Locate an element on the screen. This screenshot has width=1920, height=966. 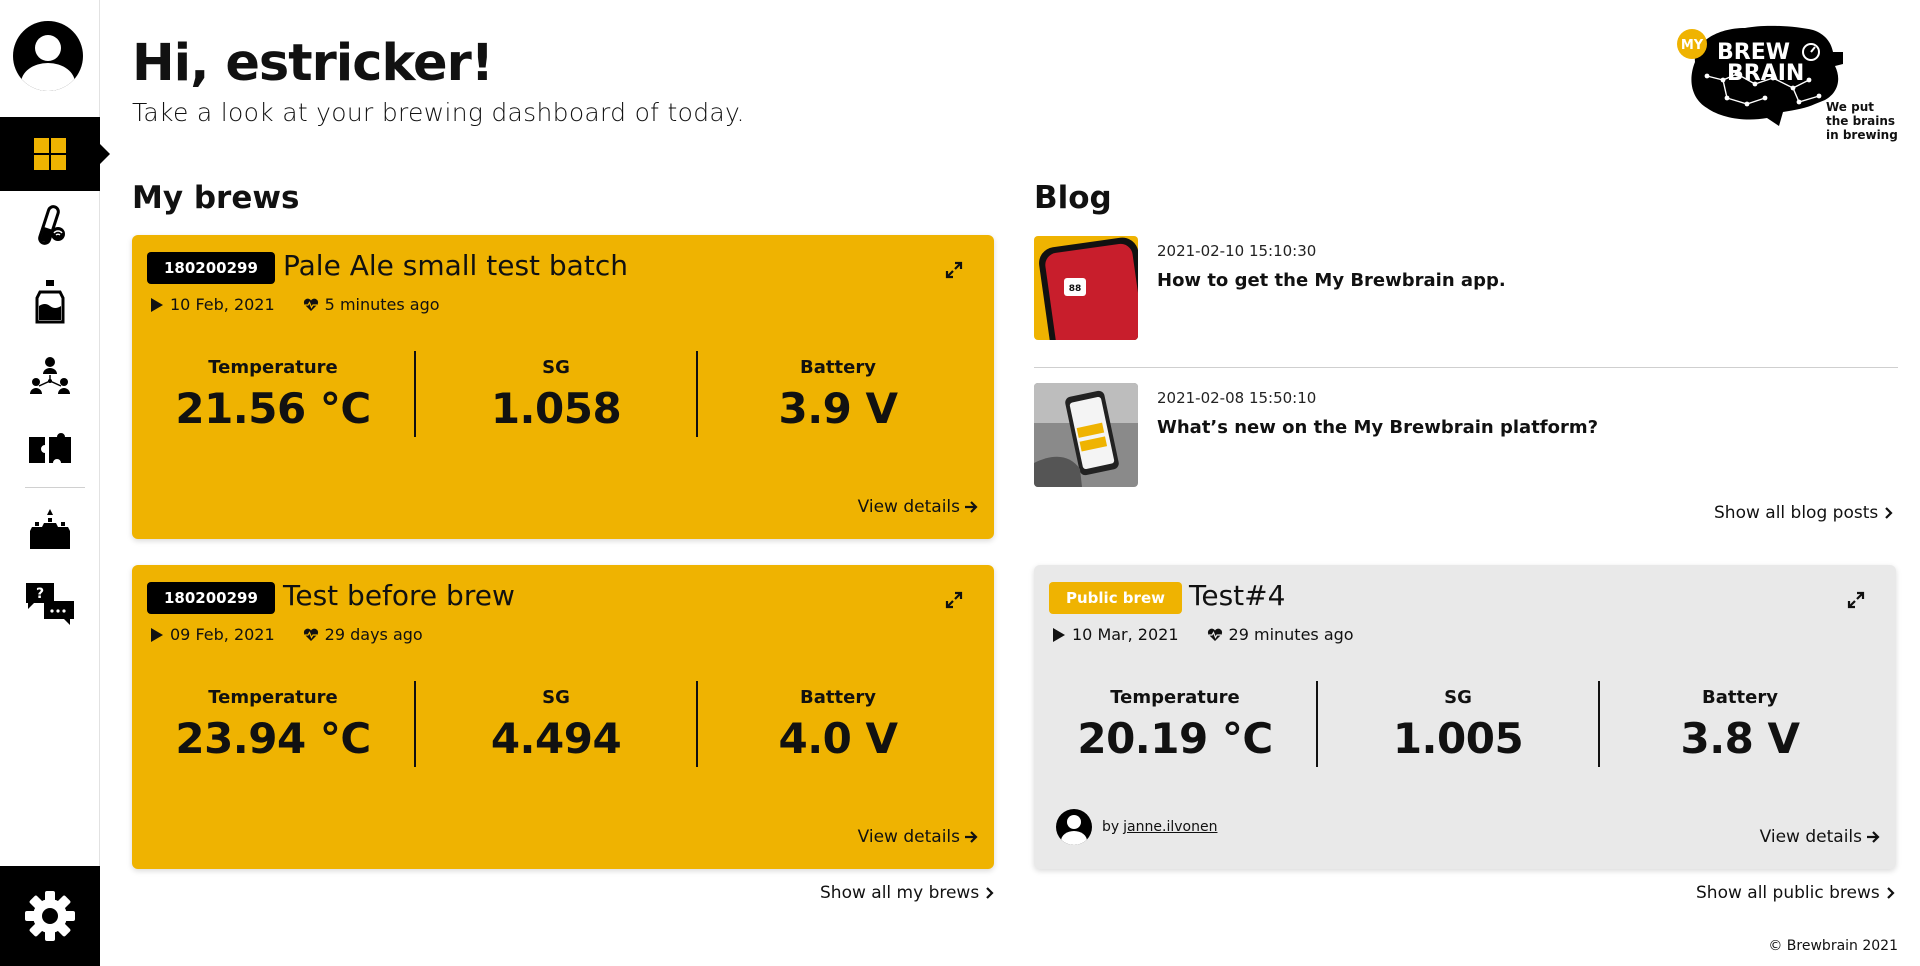
gear-icon is located at coordinates (50, 916).